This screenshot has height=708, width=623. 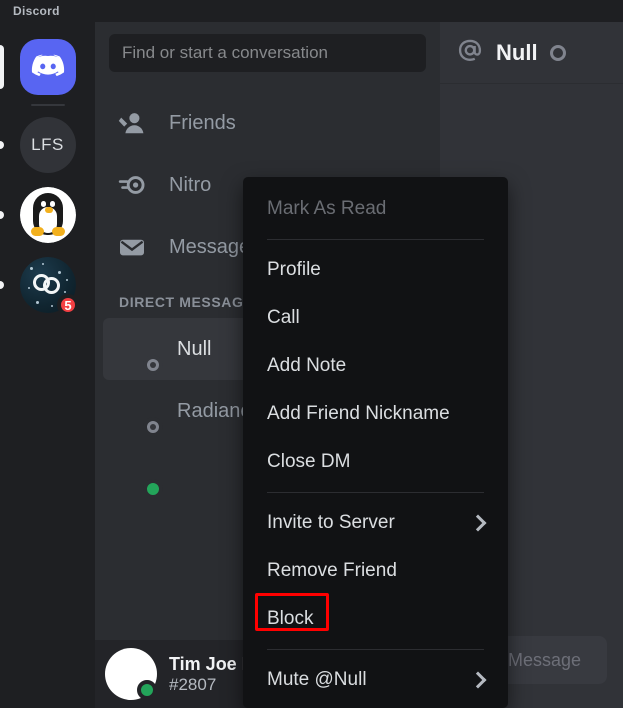 What do you see at coordinates (193, 684) in the screenshot?
I see `user-tag: #2807` at bounding box center [193, 684].